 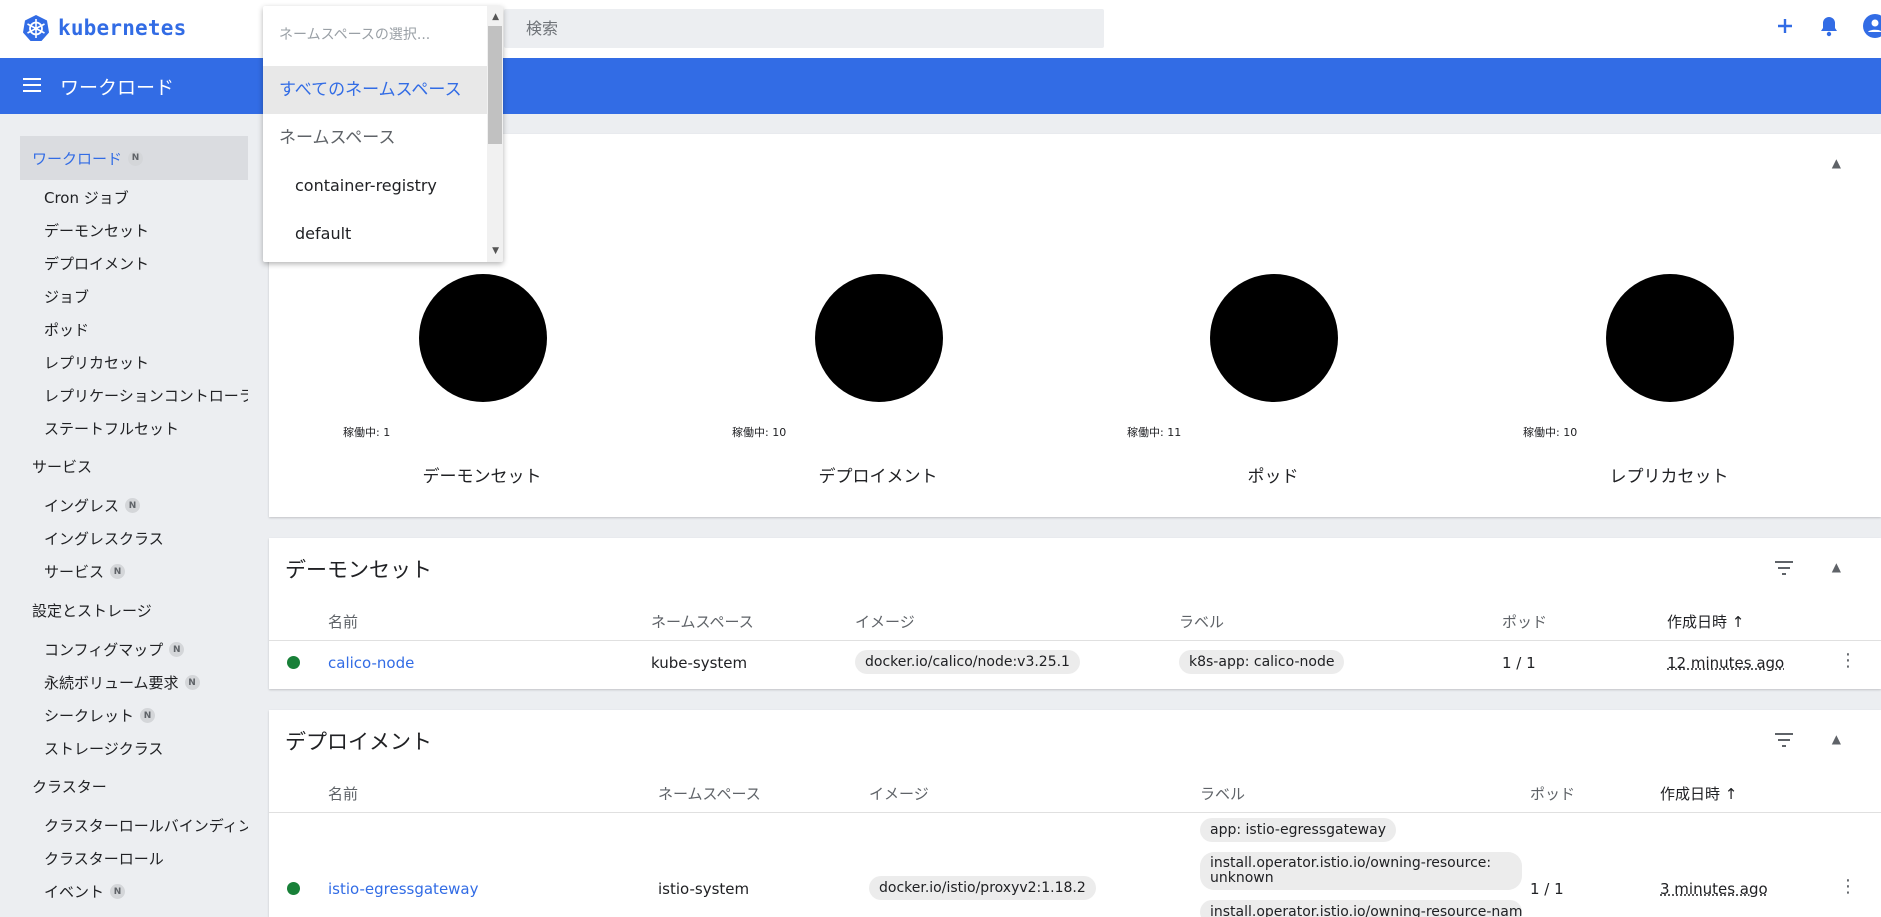 What do you see at coordinates (704, 889) in the screenshot?
I see `deployment-namespace: istio-system` at bounding box center [704, 889].